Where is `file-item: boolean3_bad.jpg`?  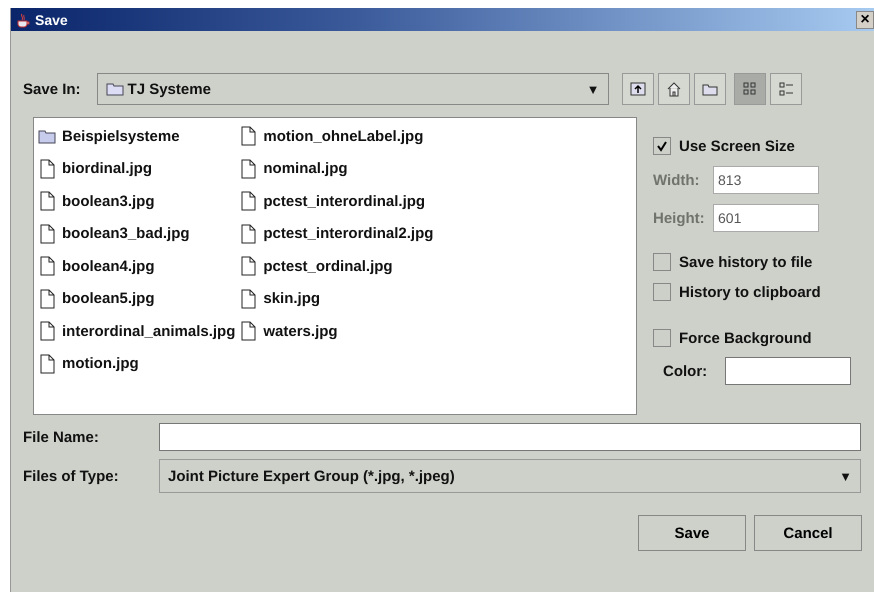
file-item: boolean3_bad.jpg is located at coordinates (137, 234).